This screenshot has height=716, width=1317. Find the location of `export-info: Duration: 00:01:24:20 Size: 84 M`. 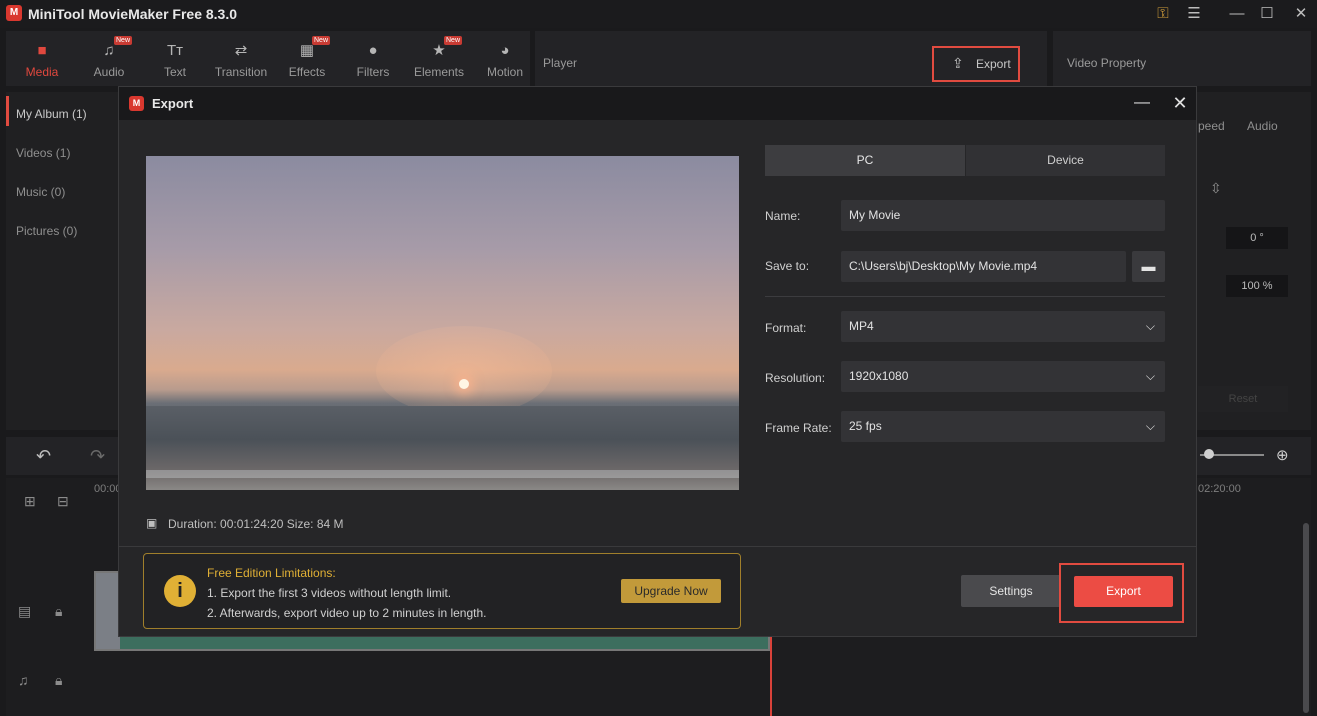

export-info: Duration: 00:01:24:20 Size: 84 M is located at coordinates (256, 524).